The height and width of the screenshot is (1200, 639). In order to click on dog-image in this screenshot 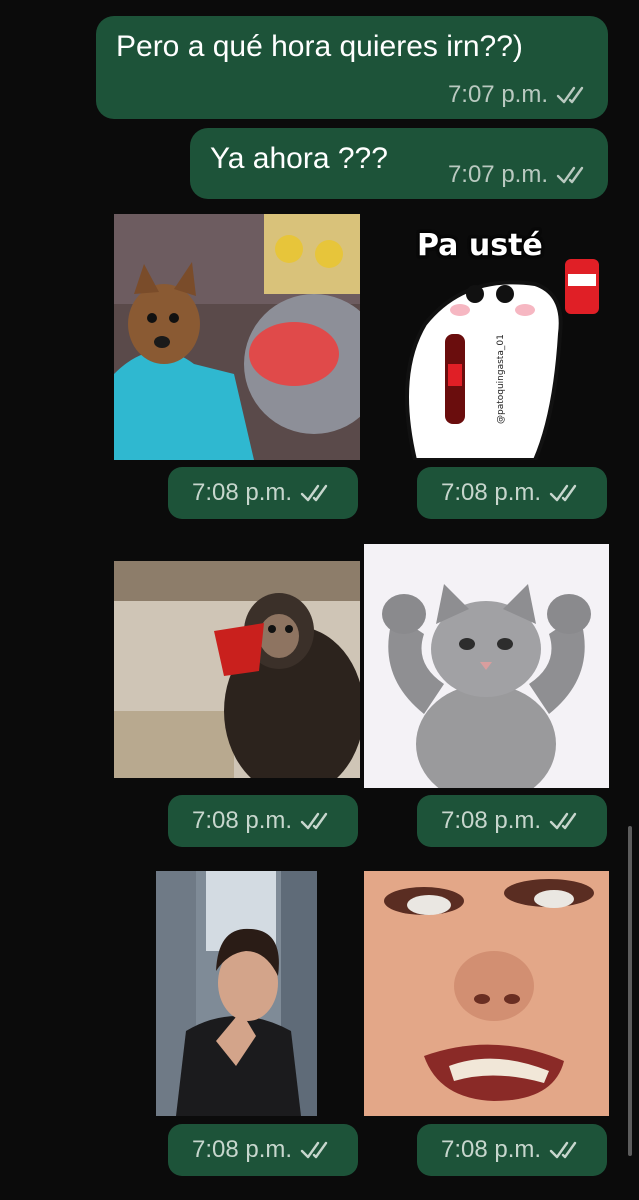, I will do `click(237, 337)`.